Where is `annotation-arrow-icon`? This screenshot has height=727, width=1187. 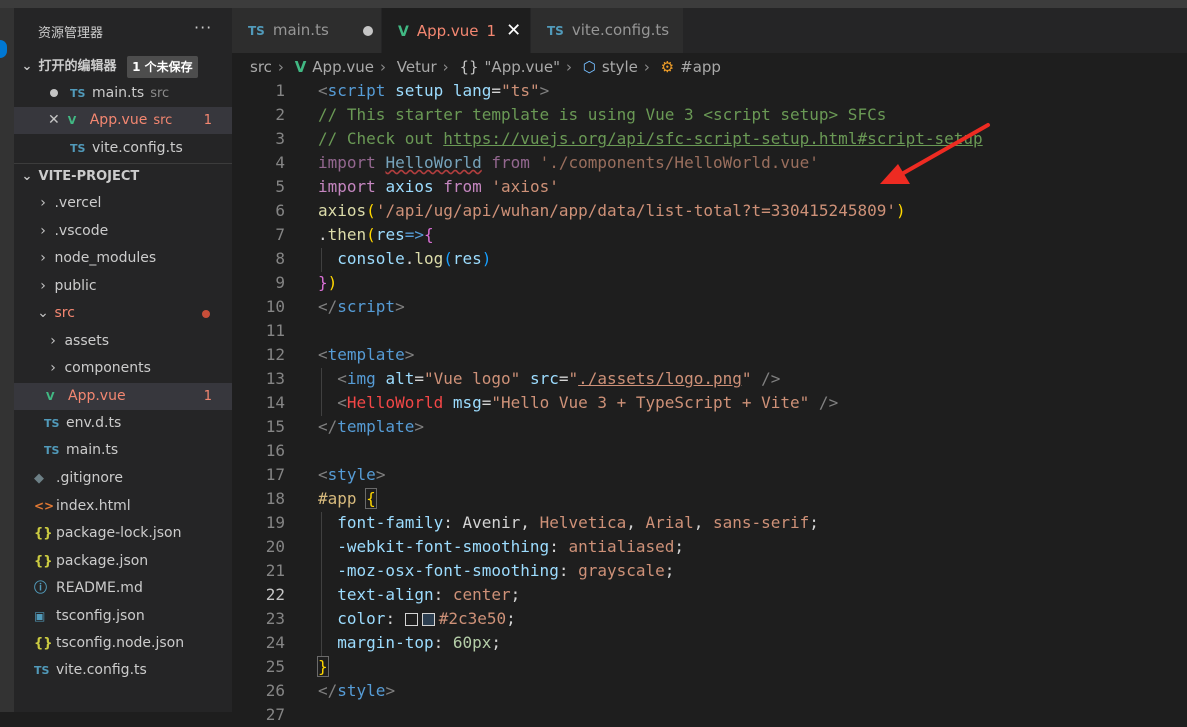
annotation-arrow-icon is located at coordinates (935, 153).